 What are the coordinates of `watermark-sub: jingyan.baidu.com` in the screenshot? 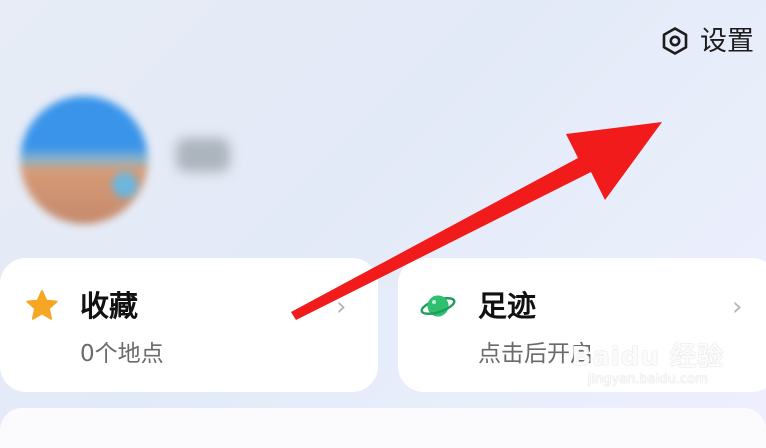 It's located at (647, 379).